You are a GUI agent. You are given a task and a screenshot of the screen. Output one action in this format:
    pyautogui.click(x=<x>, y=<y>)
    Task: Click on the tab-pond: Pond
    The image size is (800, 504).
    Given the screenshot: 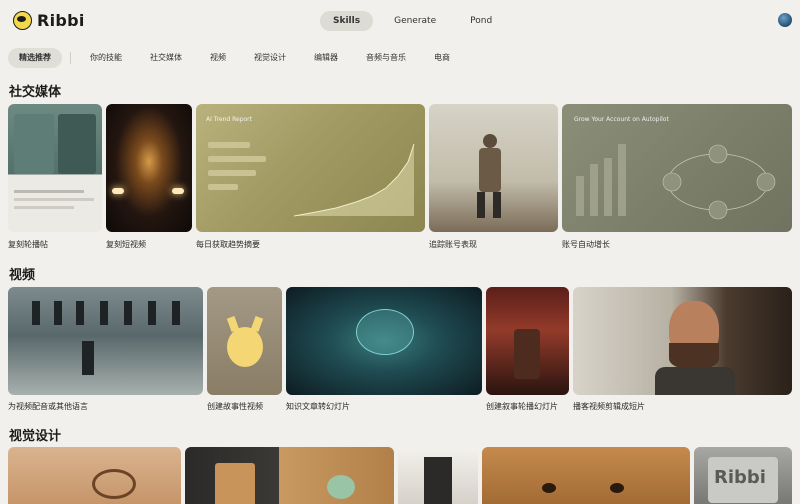 What is the action you would take?
    pyautogui.click(x=481, y=21)
    